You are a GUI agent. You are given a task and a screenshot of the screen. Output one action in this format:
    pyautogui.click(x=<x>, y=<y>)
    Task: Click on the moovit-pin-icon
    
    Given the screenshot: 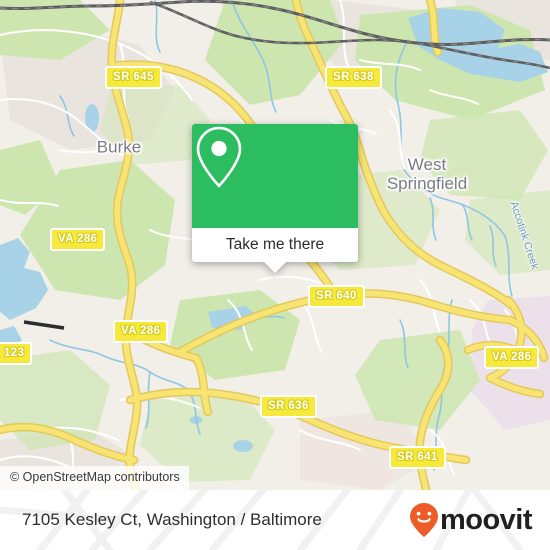 What is the action you would take?
    pyautogui.click(x=423, y=520)
    